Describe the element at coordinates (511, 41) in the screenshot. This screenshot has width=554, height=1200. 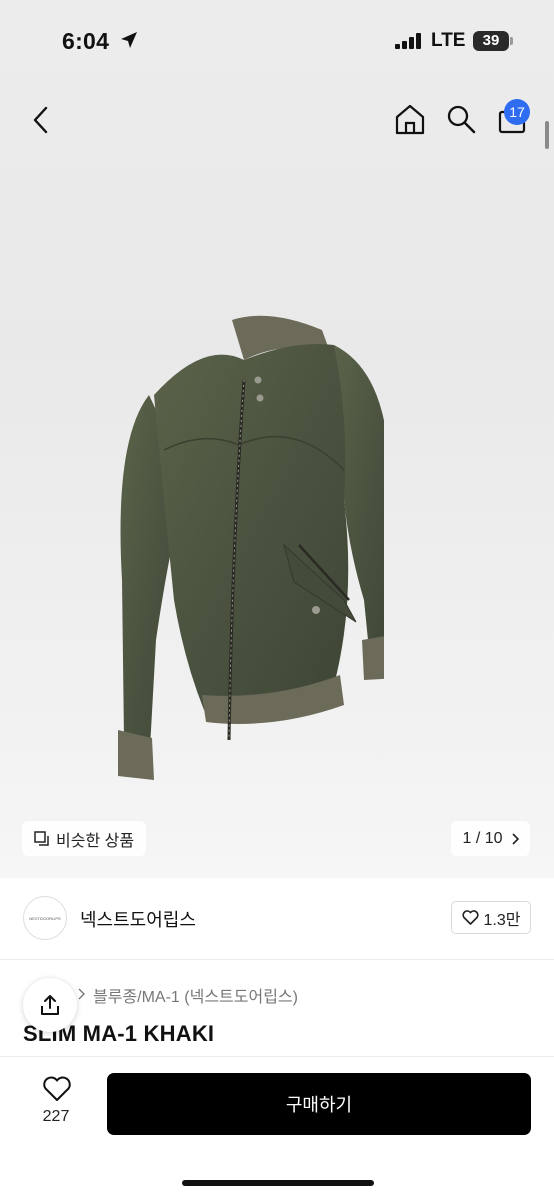
I see `battery-tip` at that location.